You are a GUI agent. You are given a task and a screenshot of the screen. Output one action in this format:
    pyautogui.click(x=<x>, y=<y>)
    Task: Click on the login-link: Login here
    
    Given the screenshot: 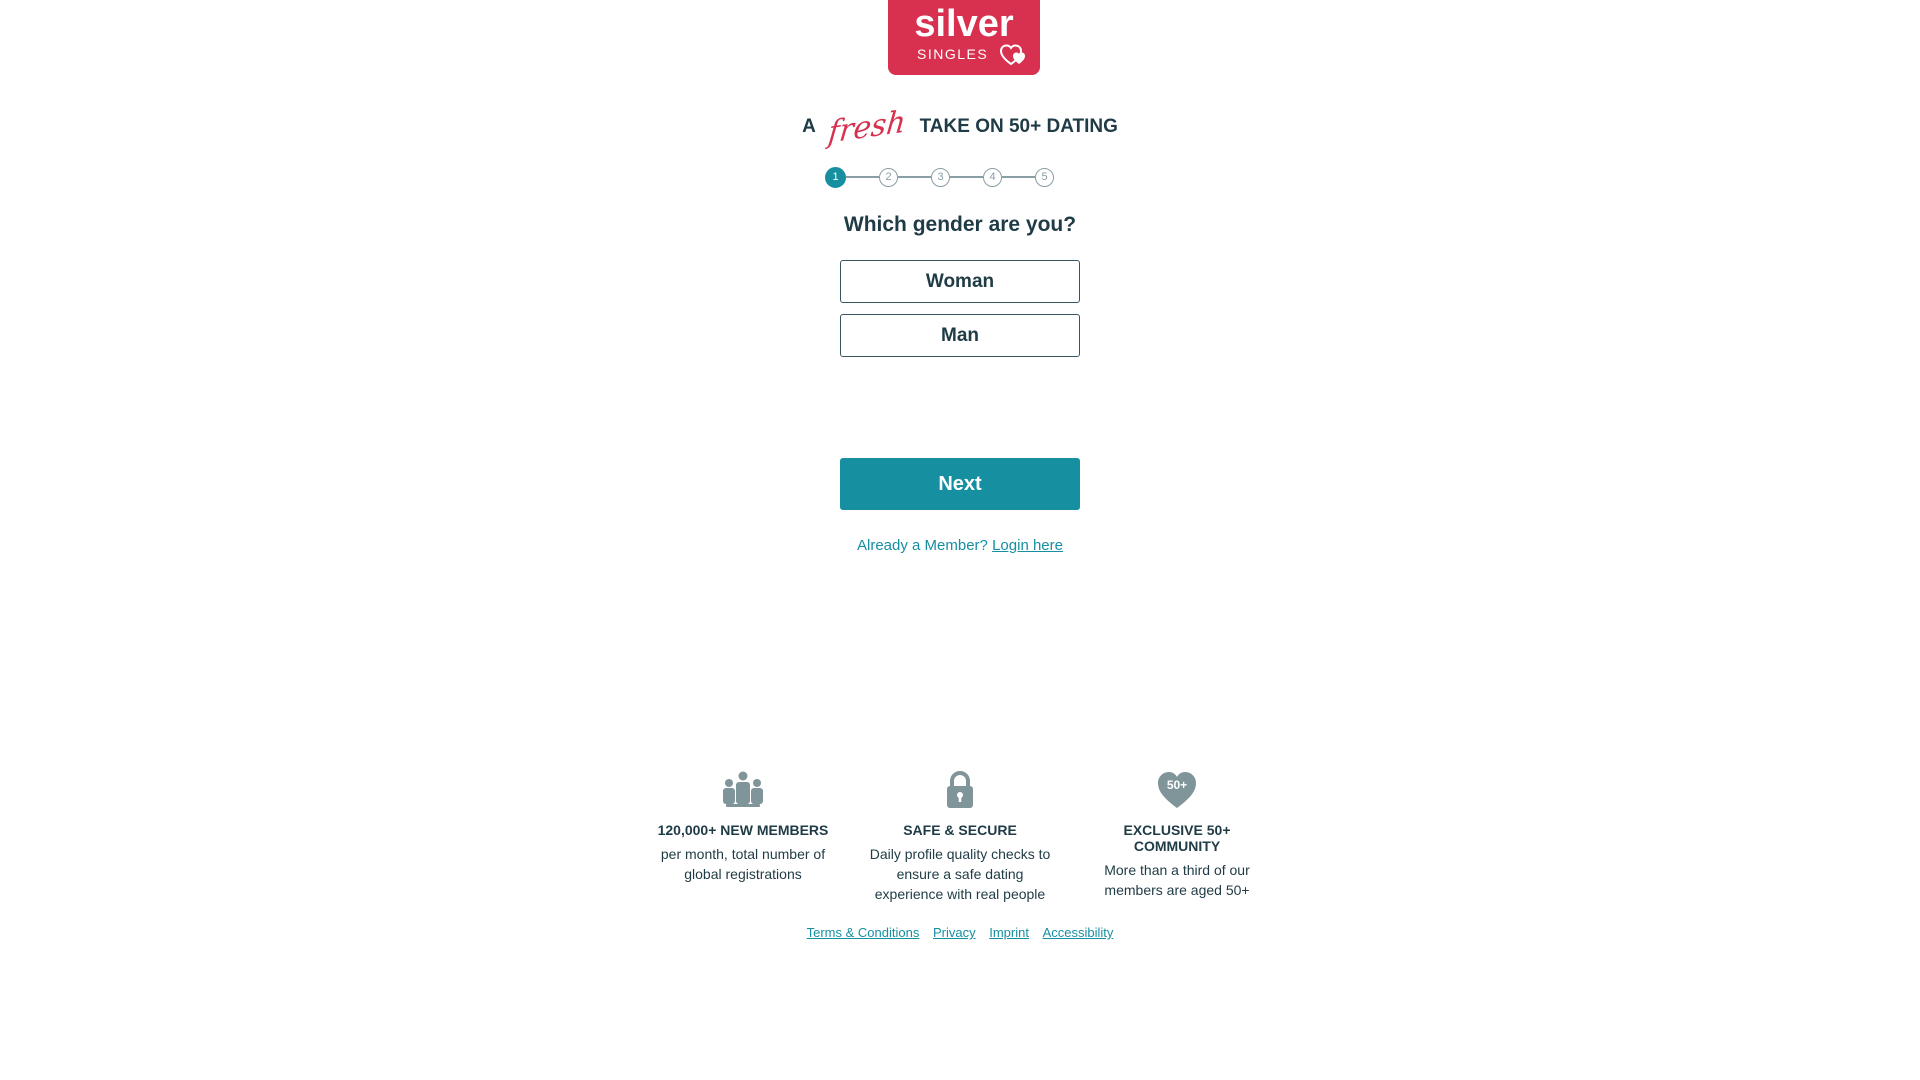 What is the action you would take?
    pyautogui.click(x=1027, y=545)
    